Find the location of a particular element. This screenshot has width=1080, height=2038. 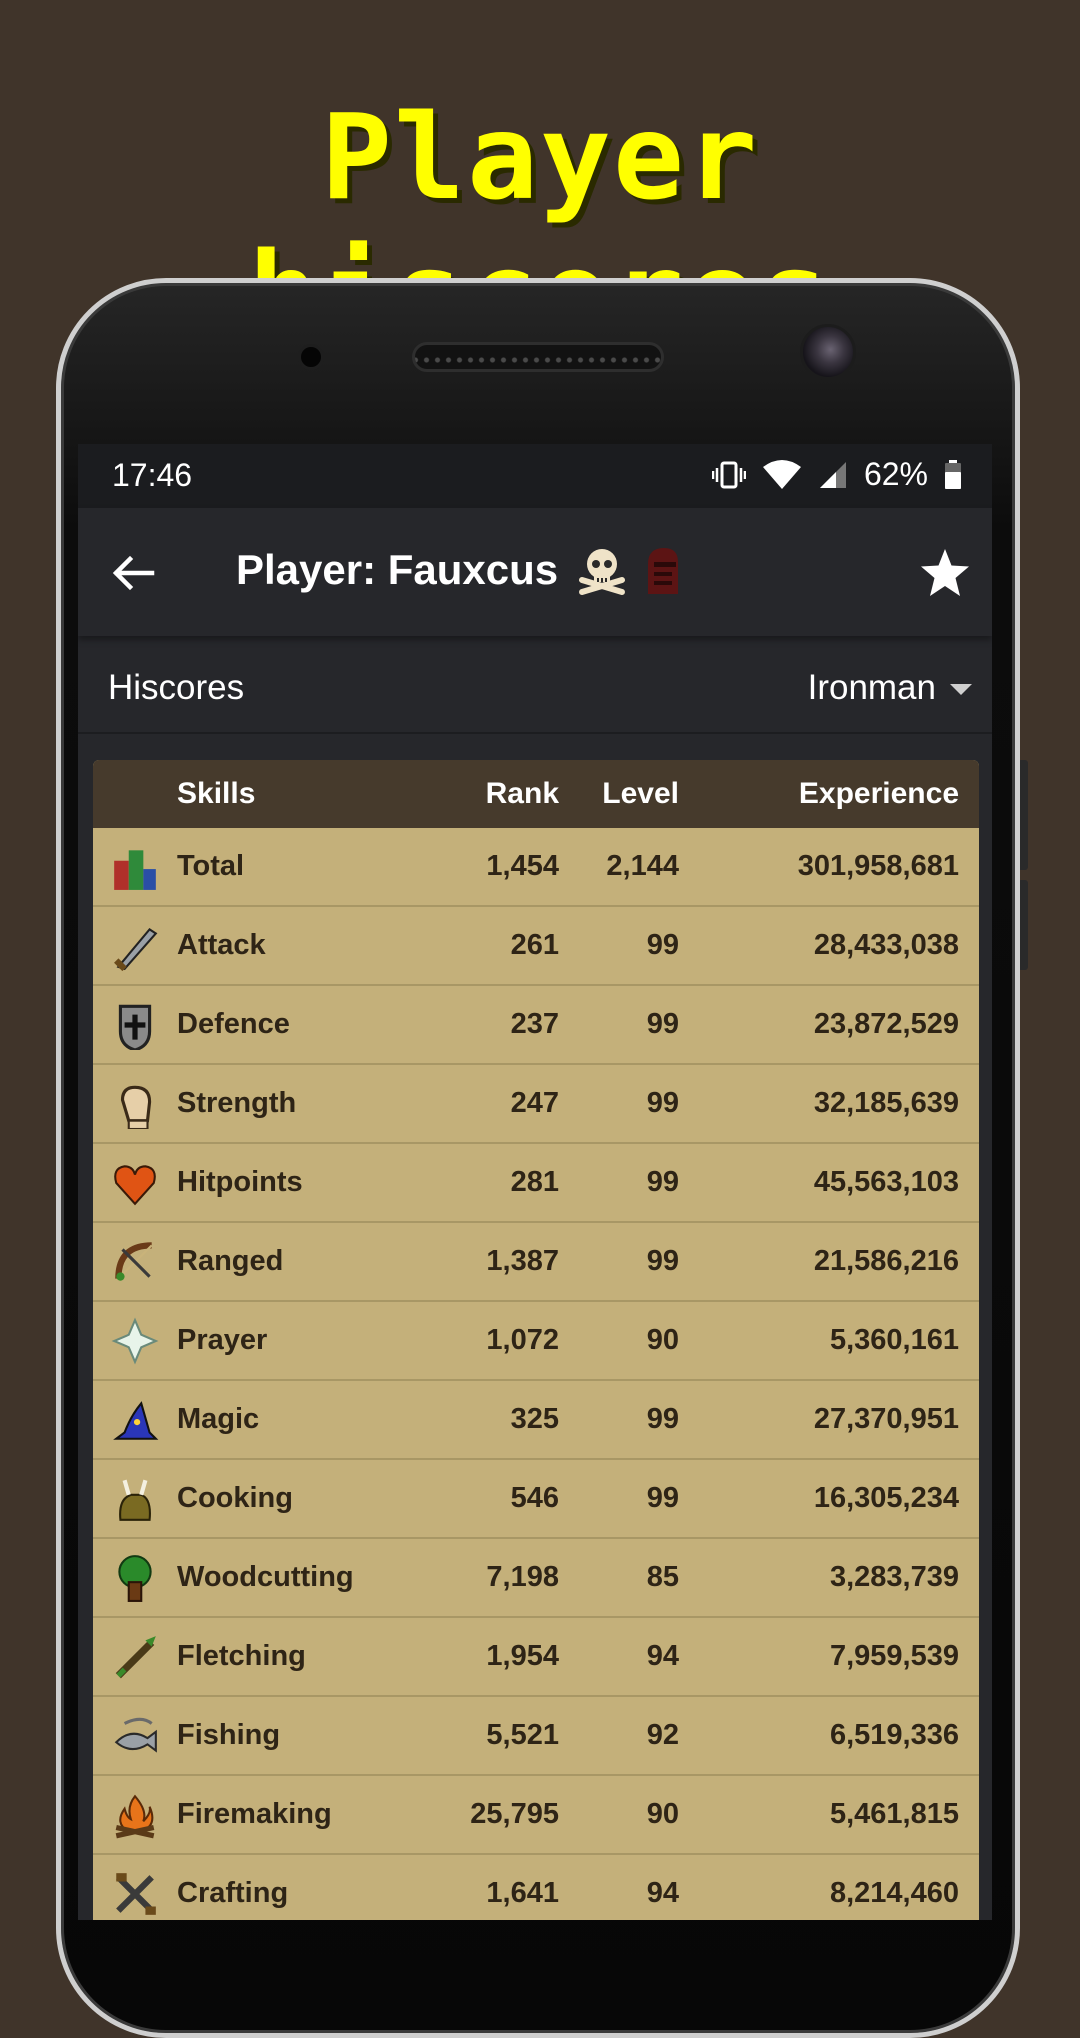

skill-experience: 16,305,234 is located at coordinates (886, 1498).